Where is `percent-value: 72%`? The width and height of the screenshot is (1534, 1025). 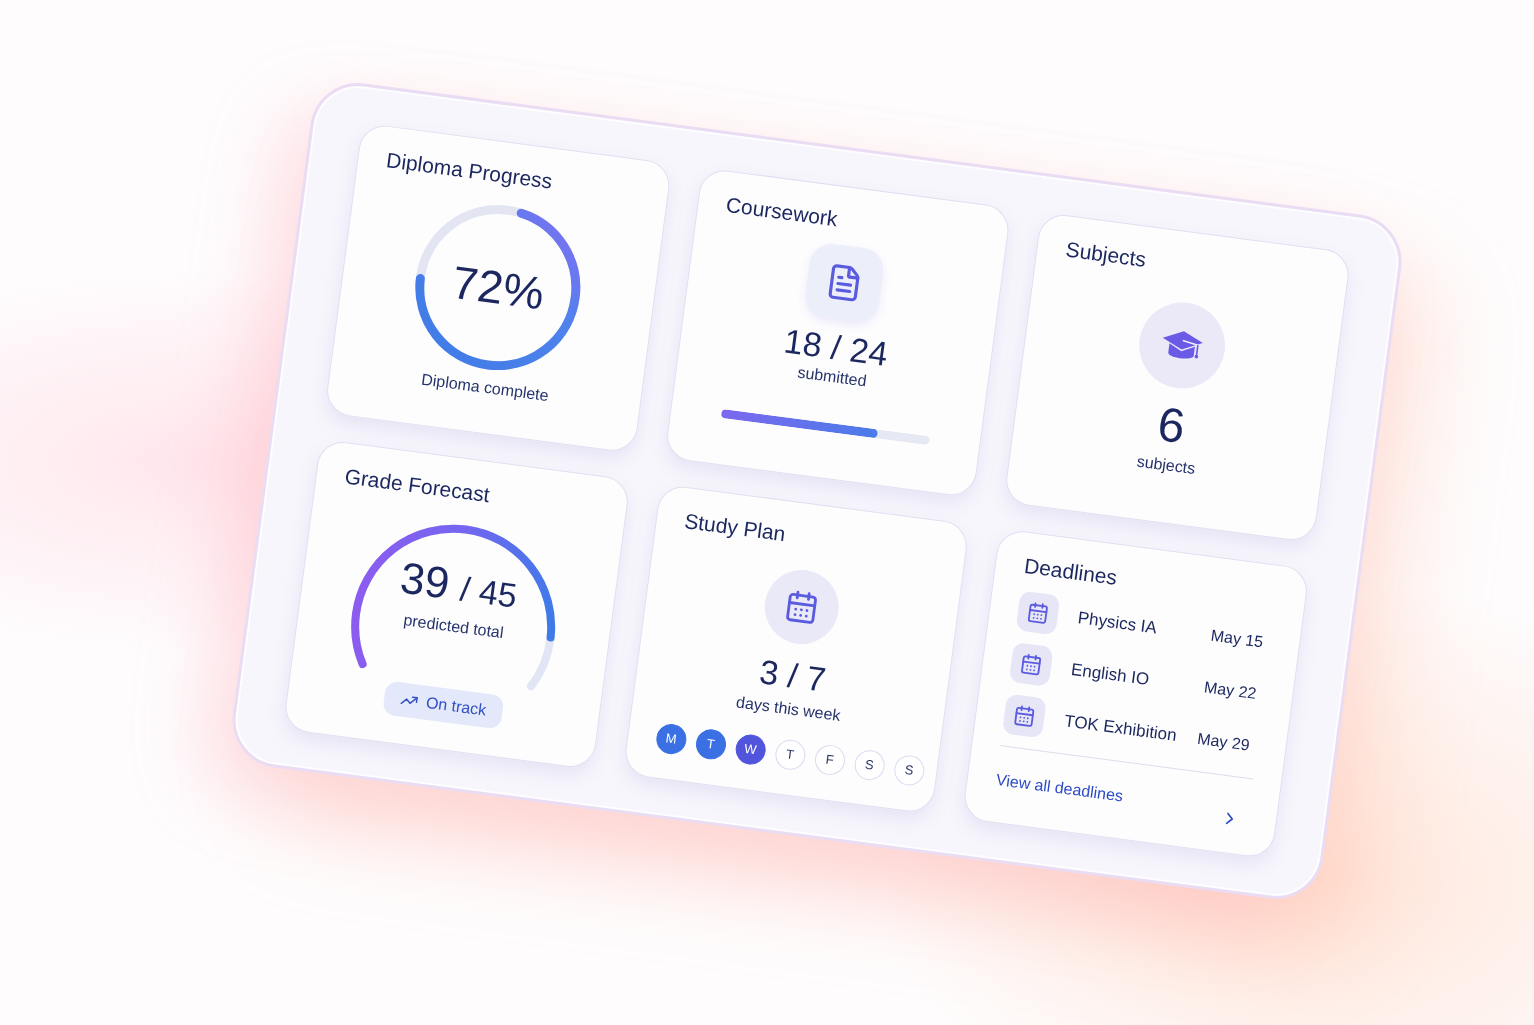
percent-value: 72% is located at coordinates (498, 287).